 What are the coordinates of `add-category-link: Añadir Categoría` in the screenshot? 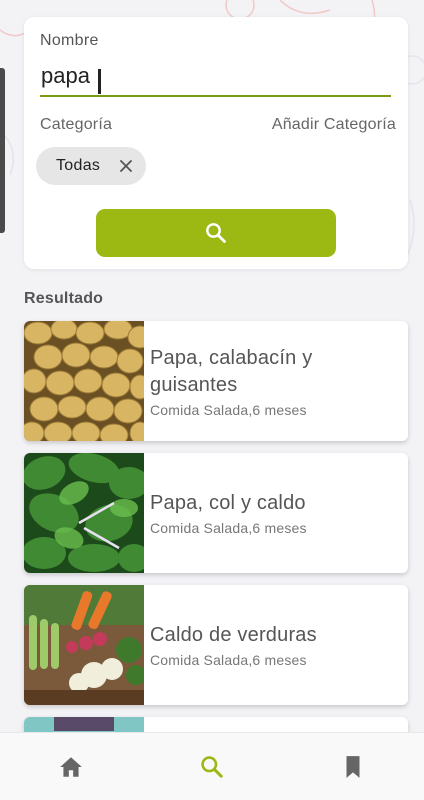 It's located at (334, 125).